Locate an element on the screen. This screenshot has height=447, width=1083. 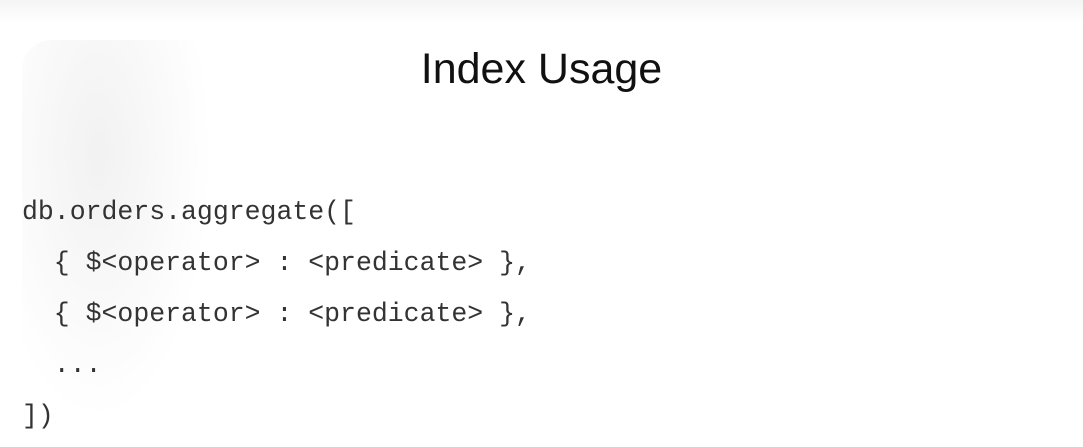
slide-title: Index Usage is located at coordinates (541, 69).